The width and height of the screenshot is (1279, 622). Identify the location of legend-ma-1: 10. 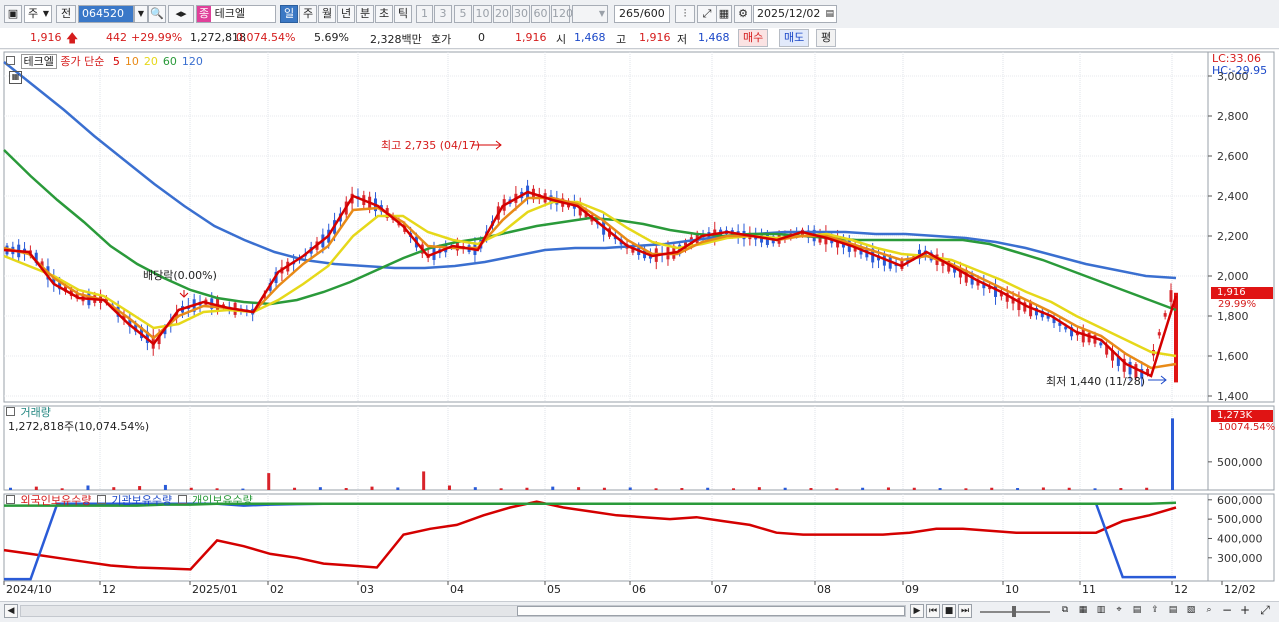
(131, 61).